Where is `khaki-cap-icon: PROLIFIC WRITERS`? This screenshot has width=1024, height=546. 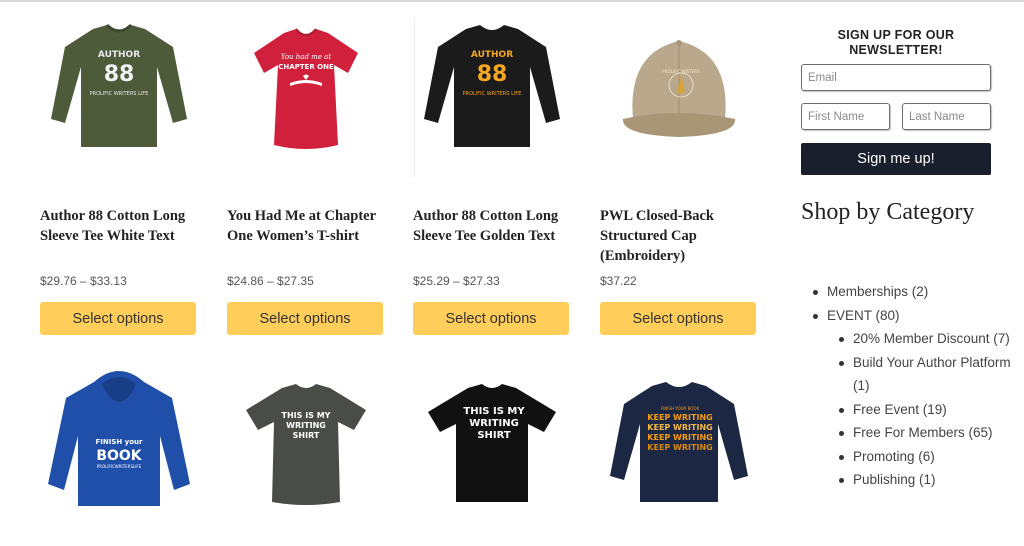
khaki-cap-icon: PROLIFIC WRITERS is located at coordinates (679, 88).